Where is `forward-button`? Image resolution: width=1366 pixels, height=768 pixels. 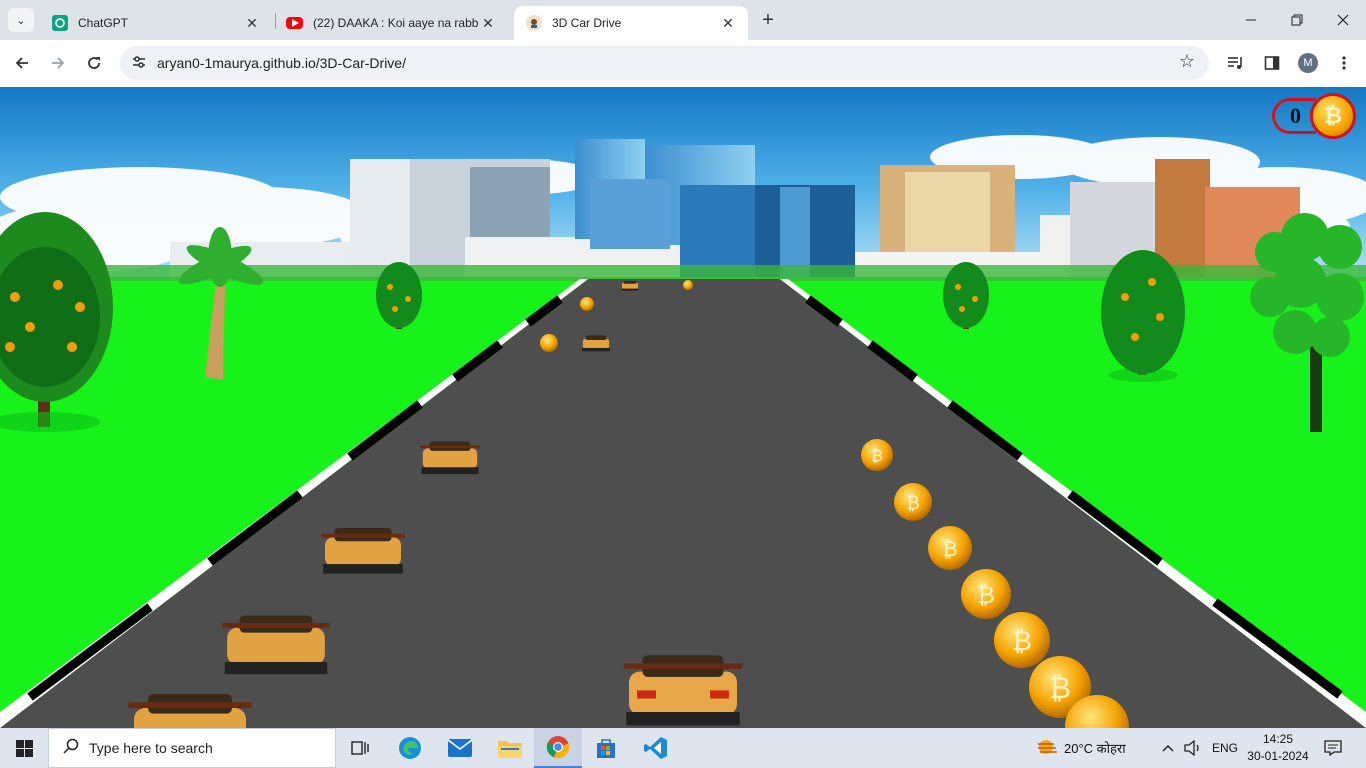
forward-button is located at coordinates (58, 63).